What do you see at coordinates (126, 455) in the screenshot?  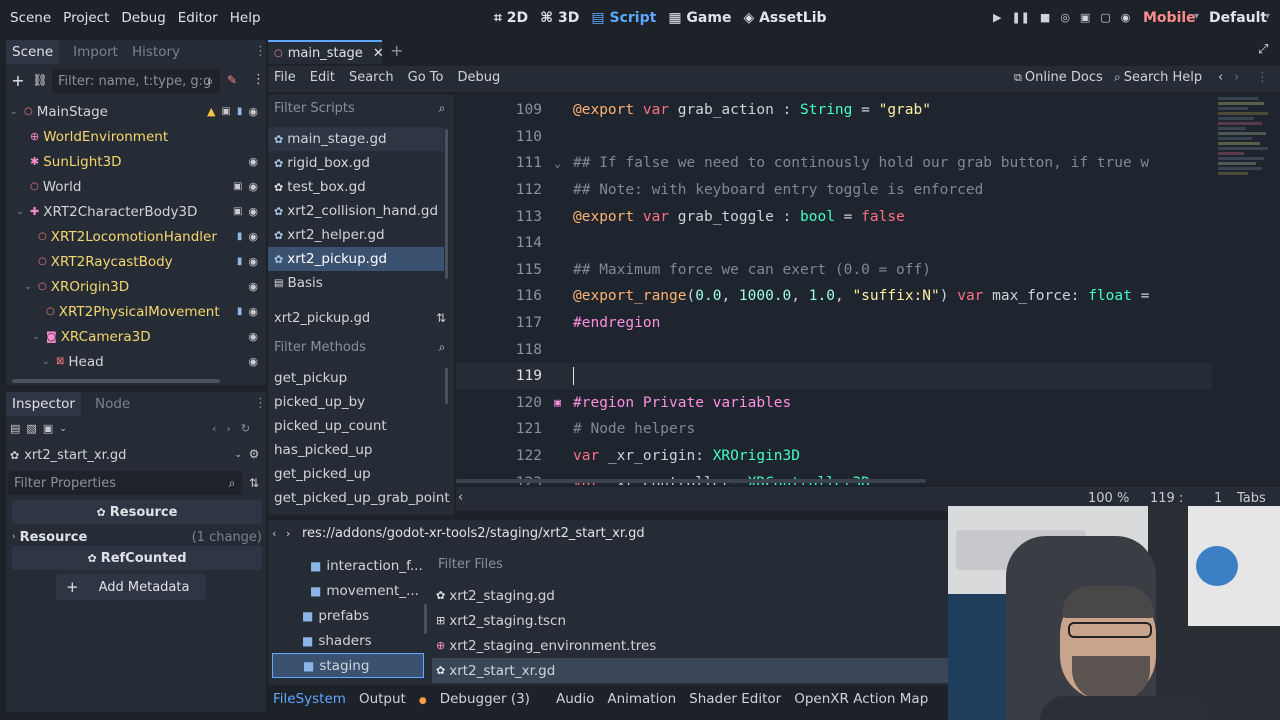 I see `resource-selector: ✿ xrt2_start_xr.gd ⌄` at bounding box center [126, 455].